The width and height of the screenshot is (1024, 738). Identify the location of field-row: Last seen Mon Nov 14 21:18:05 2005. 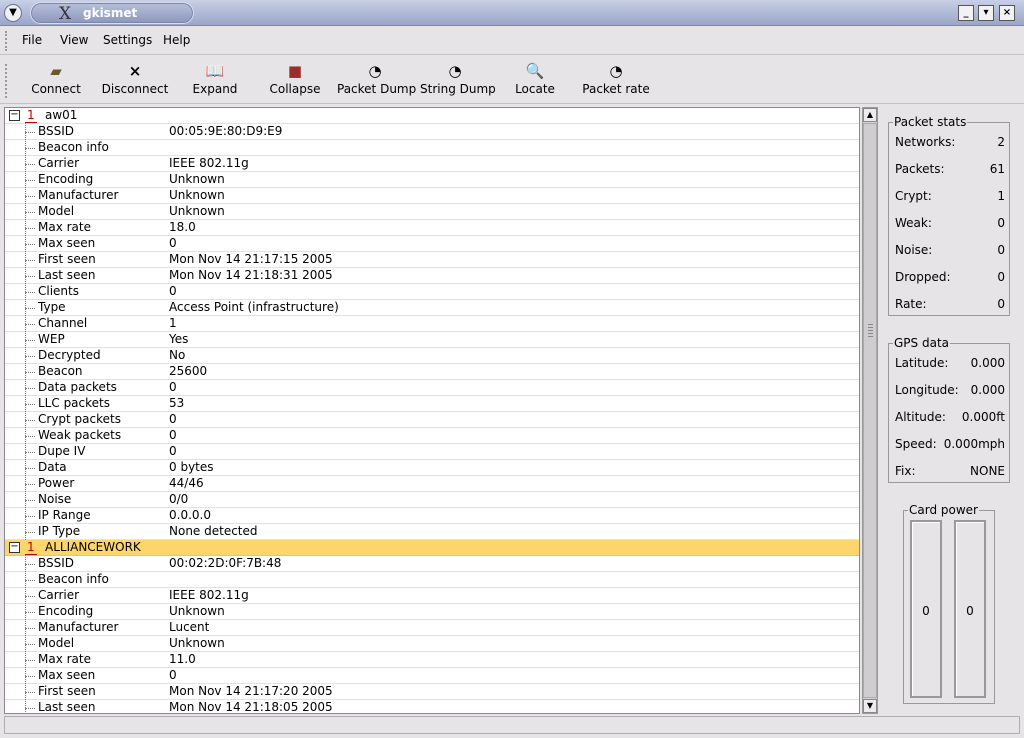
(432, 706).